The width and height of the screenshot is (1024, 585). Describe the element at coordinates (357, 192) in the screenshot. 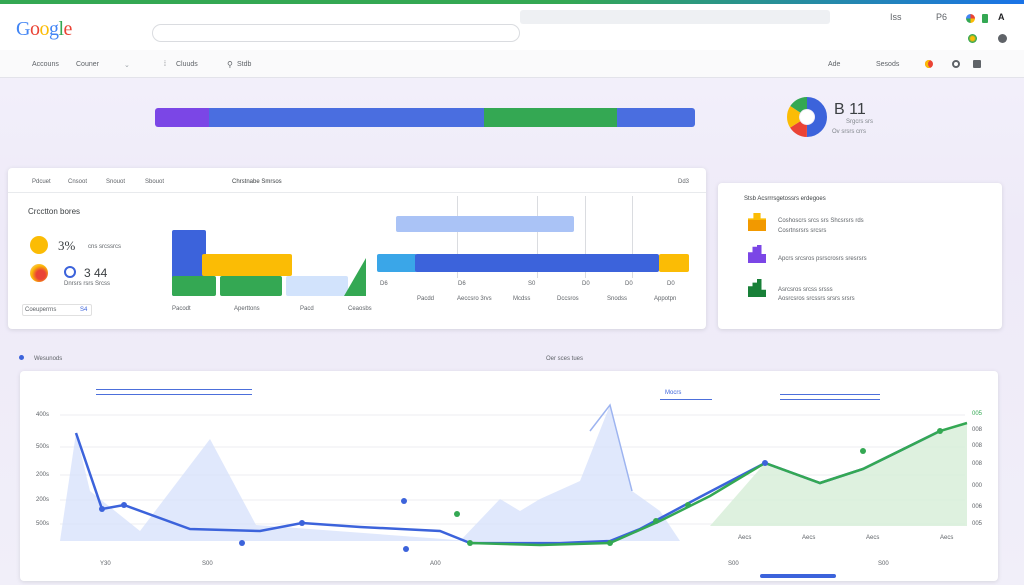

I see `card-divider` at that location.